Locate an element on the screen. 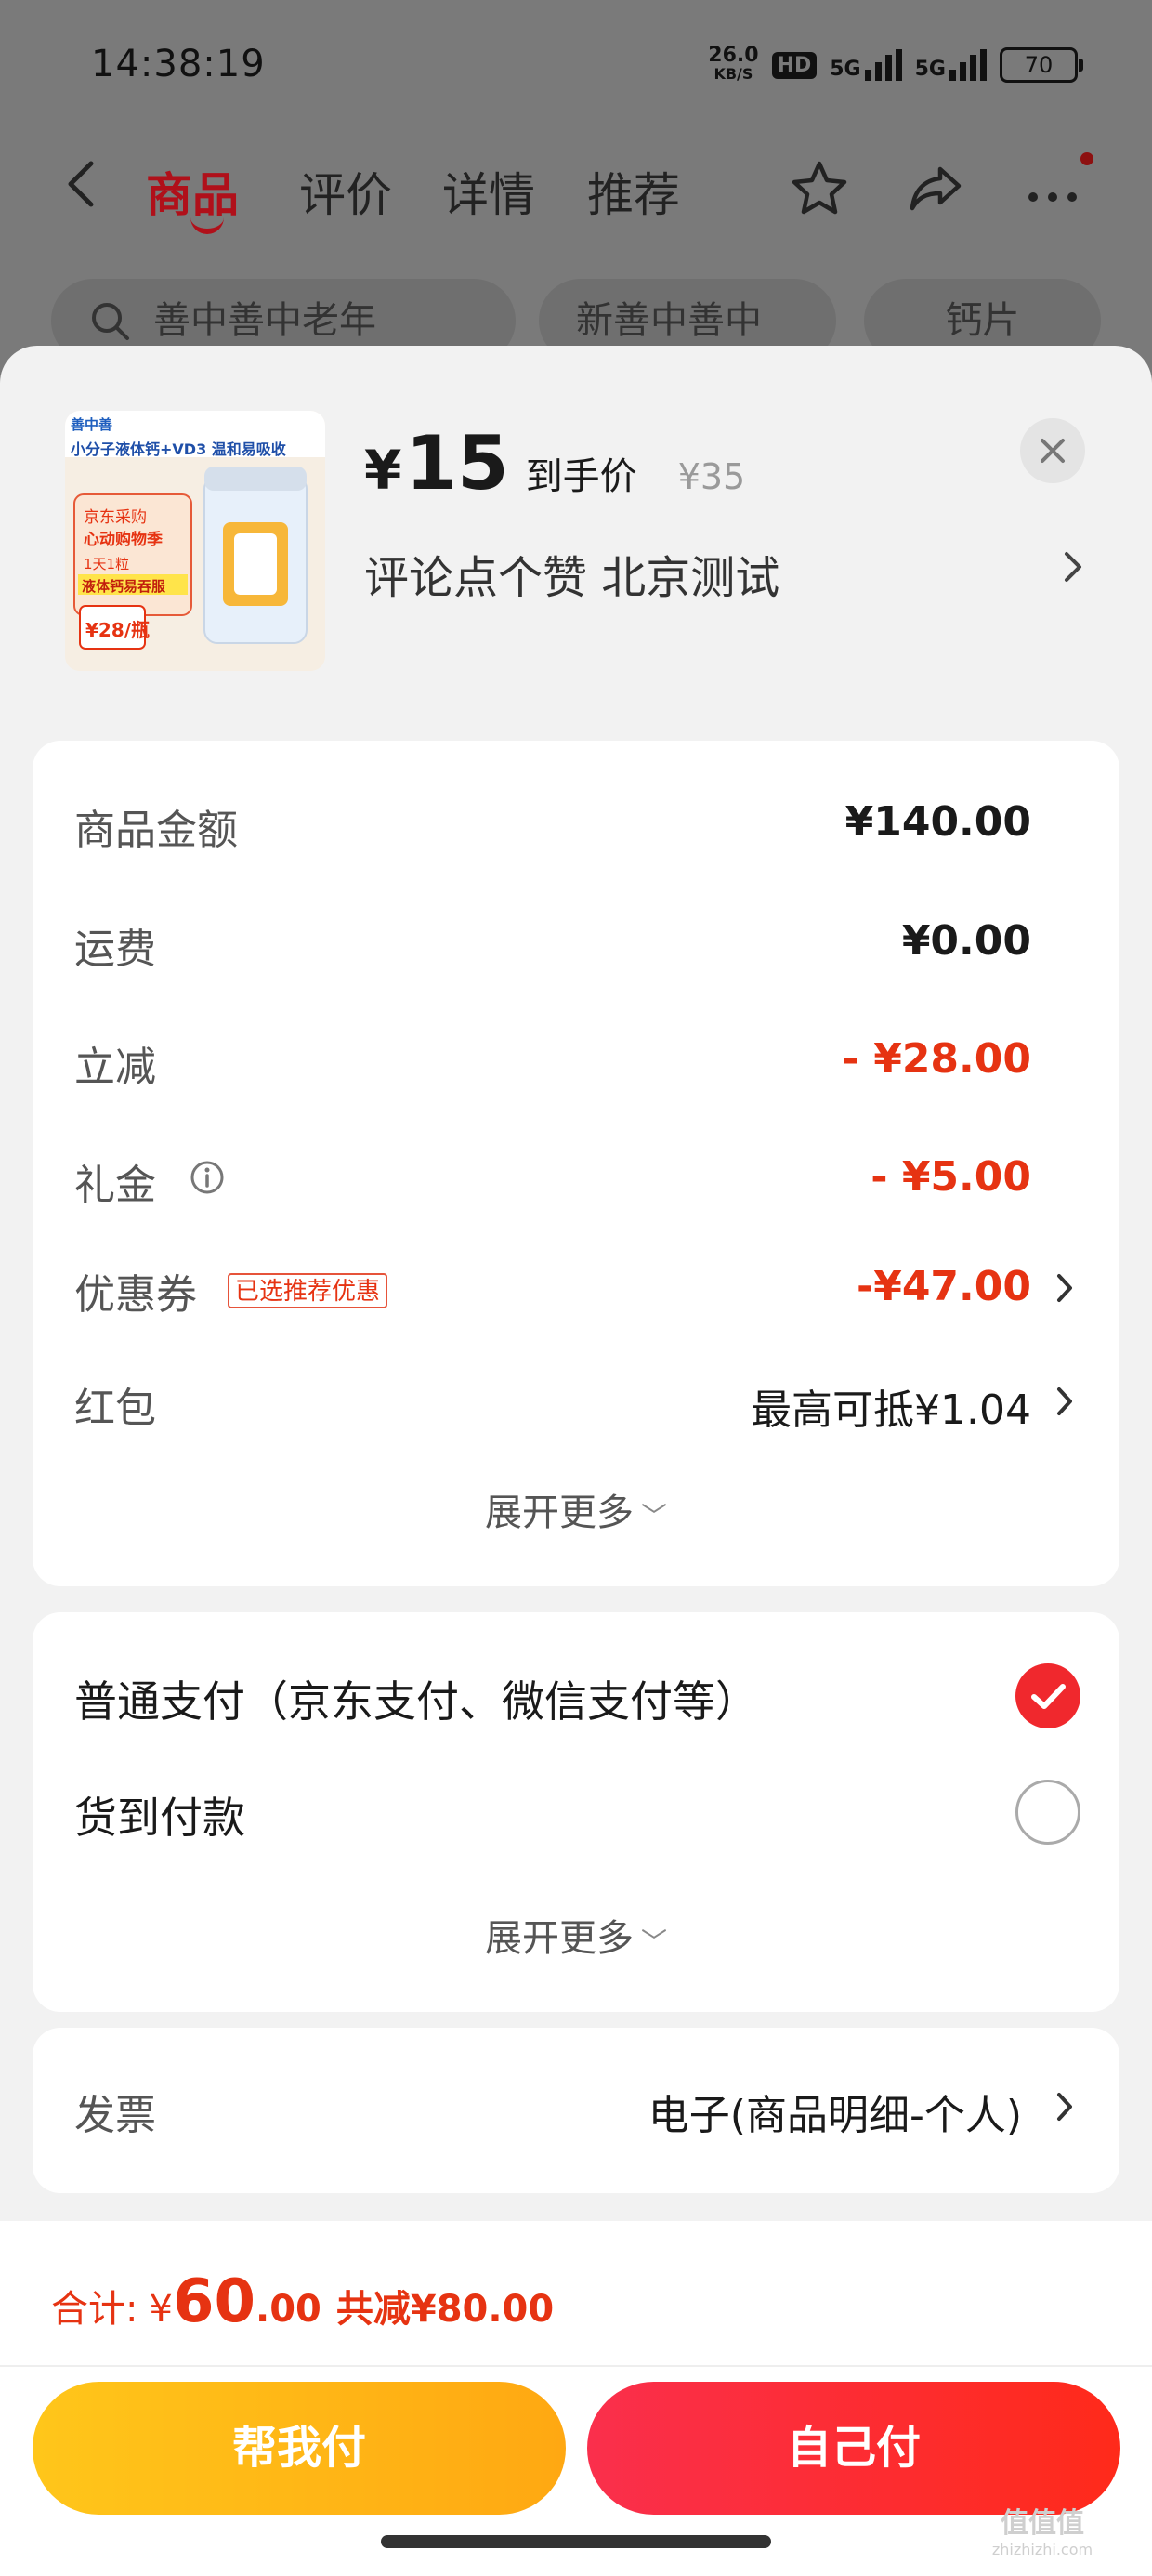 The height and width of the screenshot is (2576, 1152). payment-method-card: 普通支付（京东支付、微信支付等） 货到付款 展开更多 ﹀ is located at coordinates (576, 1812).